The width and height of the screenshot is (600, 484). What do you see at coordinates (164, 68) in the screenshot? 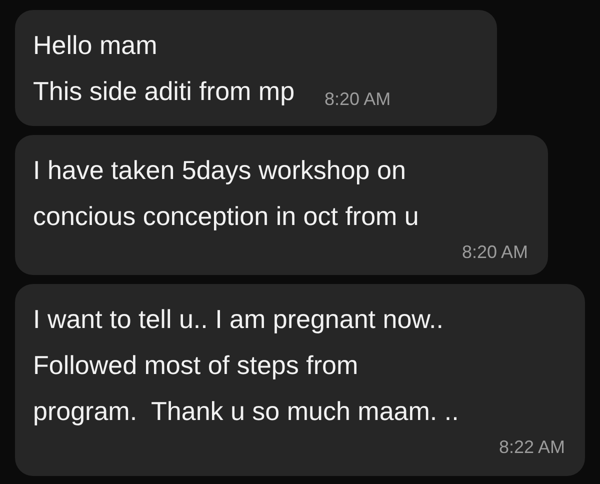
I see `message-text: Hello mam This side aditi from mp` at bounding box center [164, 68].